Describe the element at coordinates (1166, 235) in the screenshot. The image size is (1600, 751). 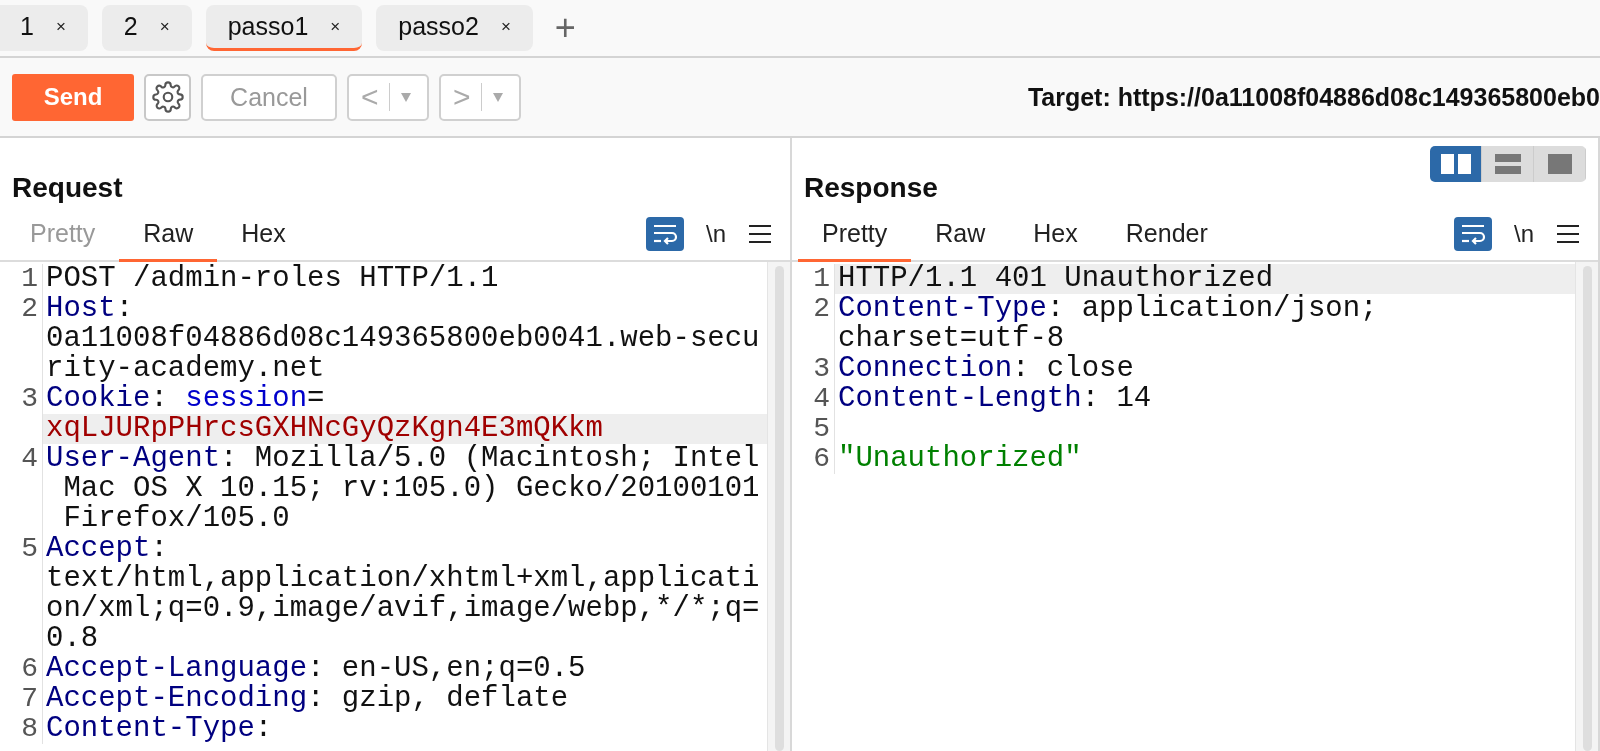
I see `view-tab: Render` at that location.